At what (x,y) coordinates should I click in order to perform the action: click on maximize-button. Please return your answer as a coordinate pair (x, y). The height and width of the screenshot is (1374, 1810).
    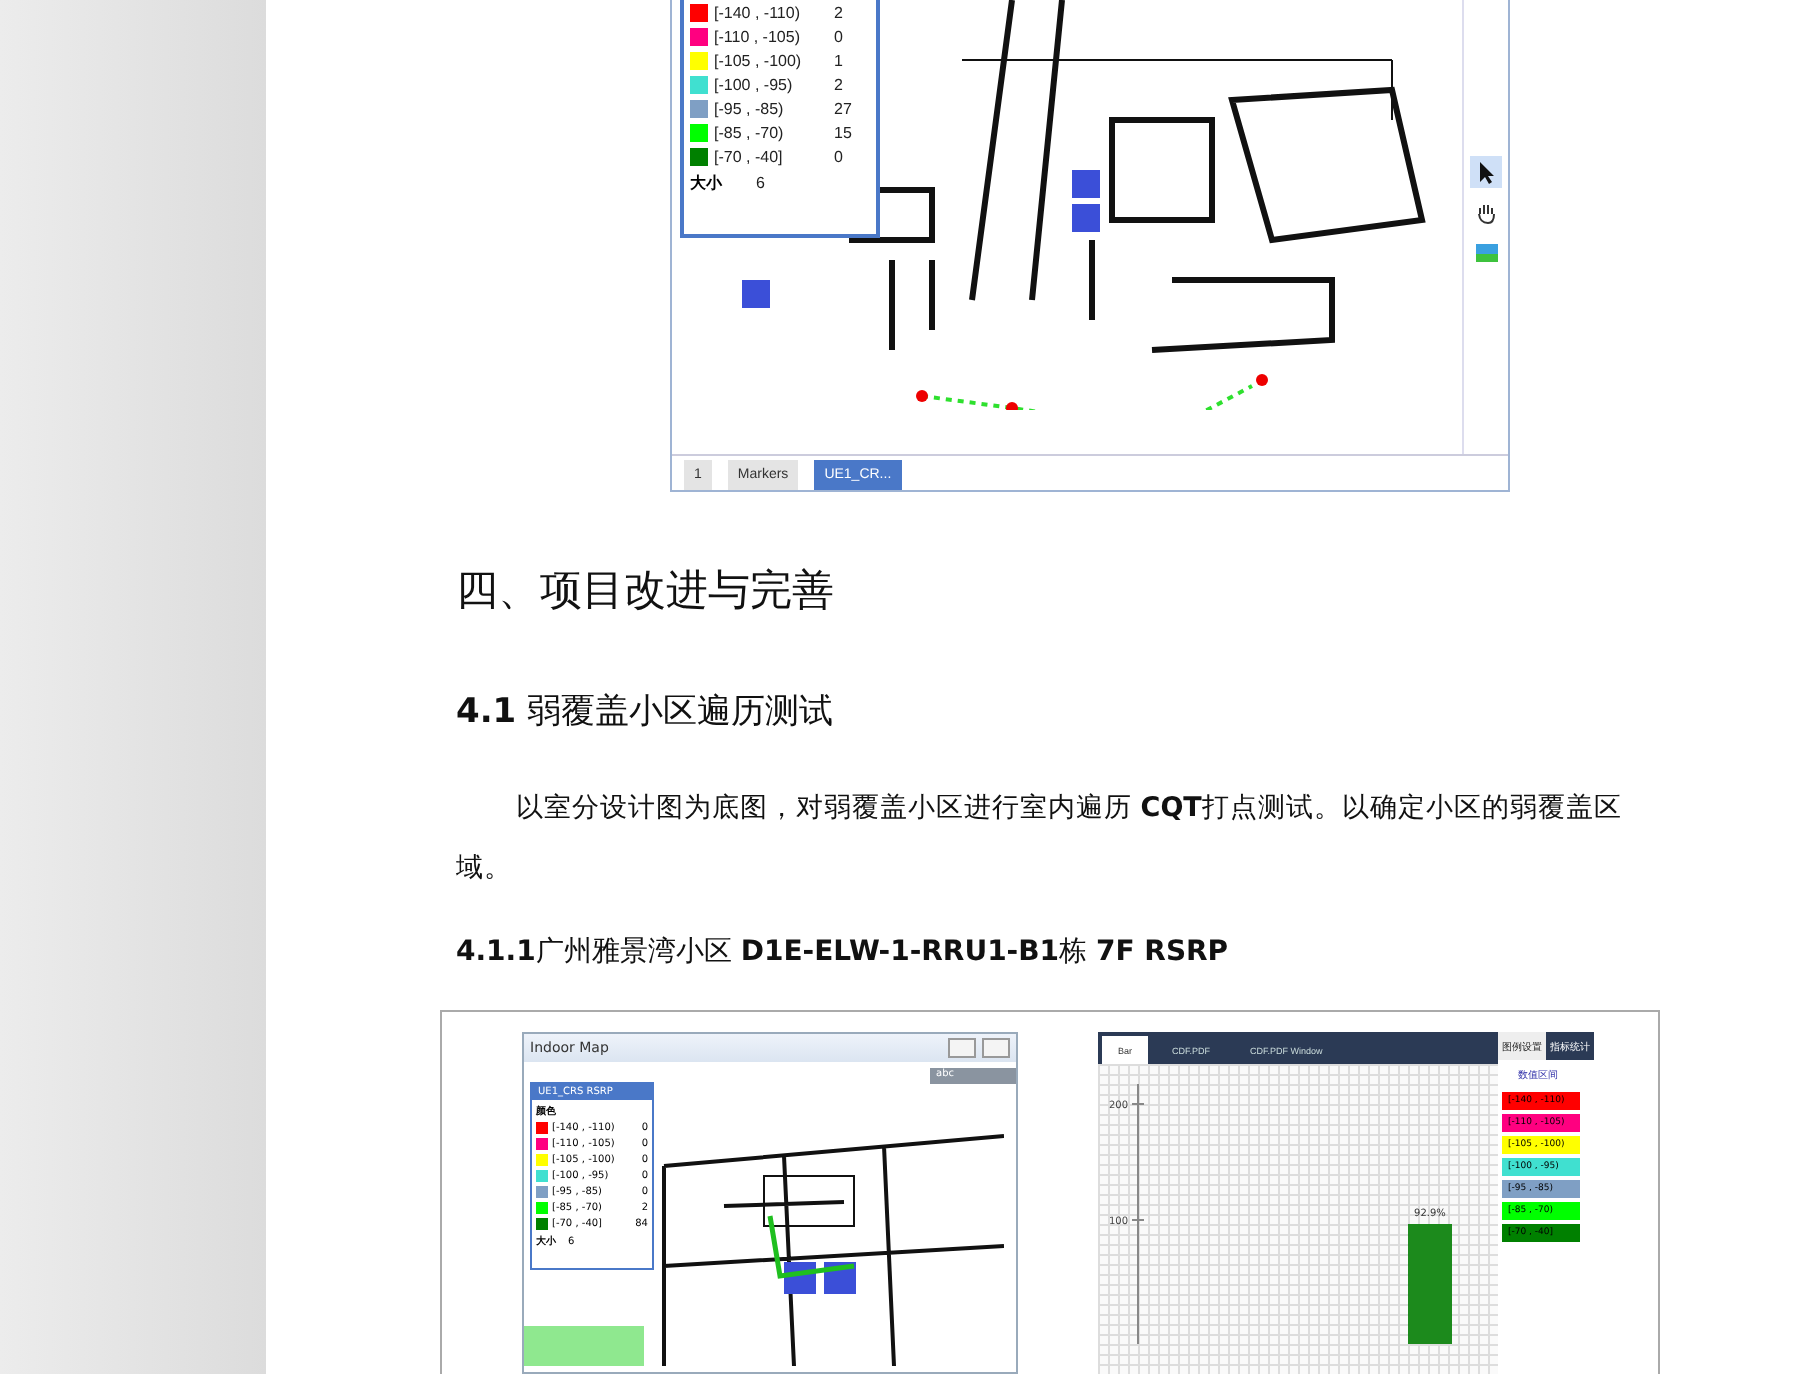
    Looking at the image, I should click on (996, 1048).